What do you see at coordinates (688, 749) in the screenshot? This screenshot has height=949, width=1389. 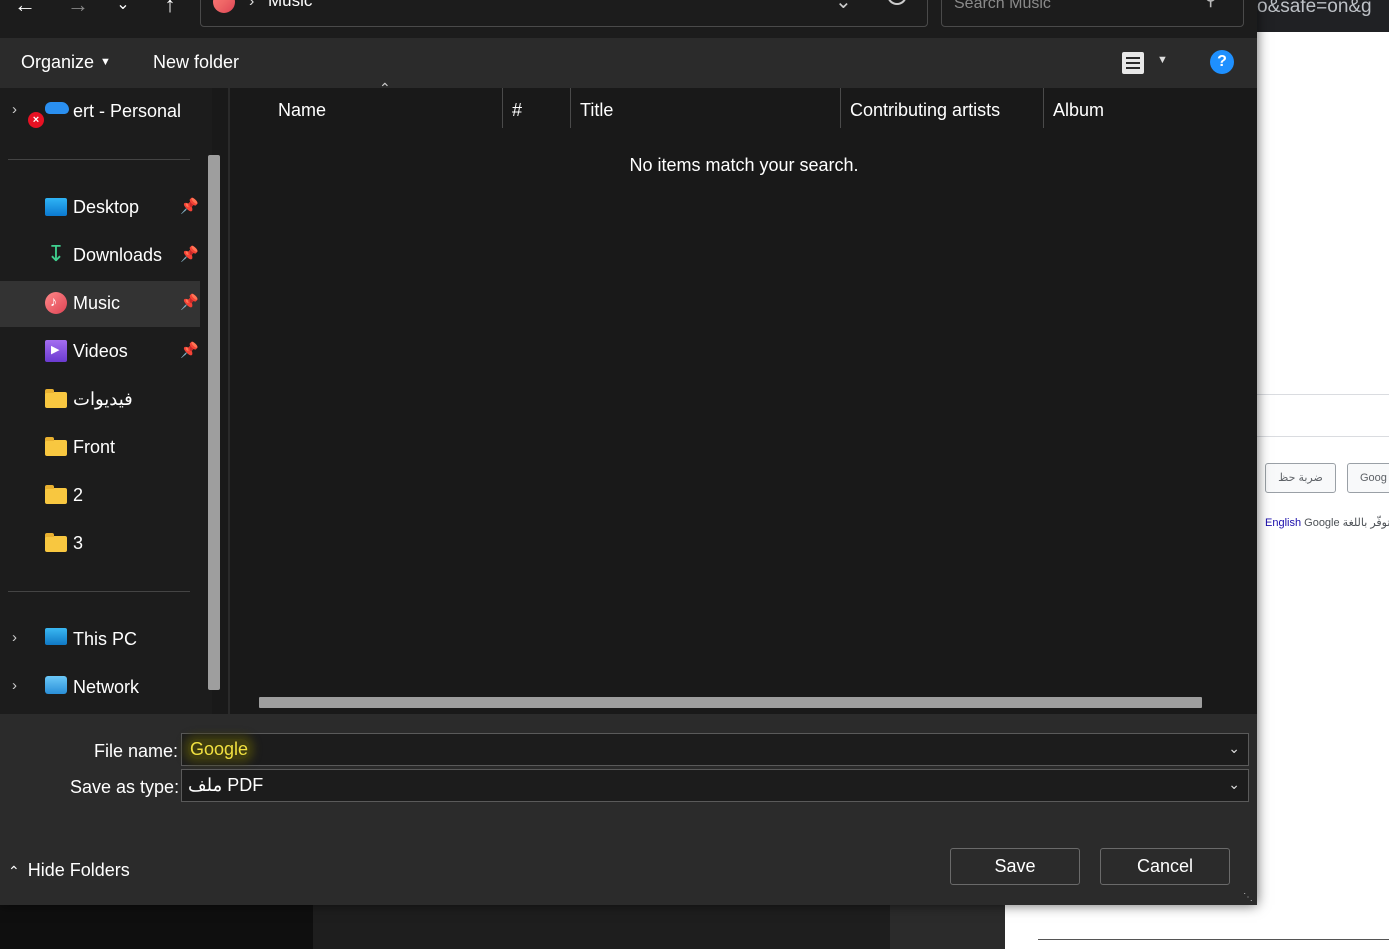 I see `file-name-field: Google` at bounding box center [688, 749].